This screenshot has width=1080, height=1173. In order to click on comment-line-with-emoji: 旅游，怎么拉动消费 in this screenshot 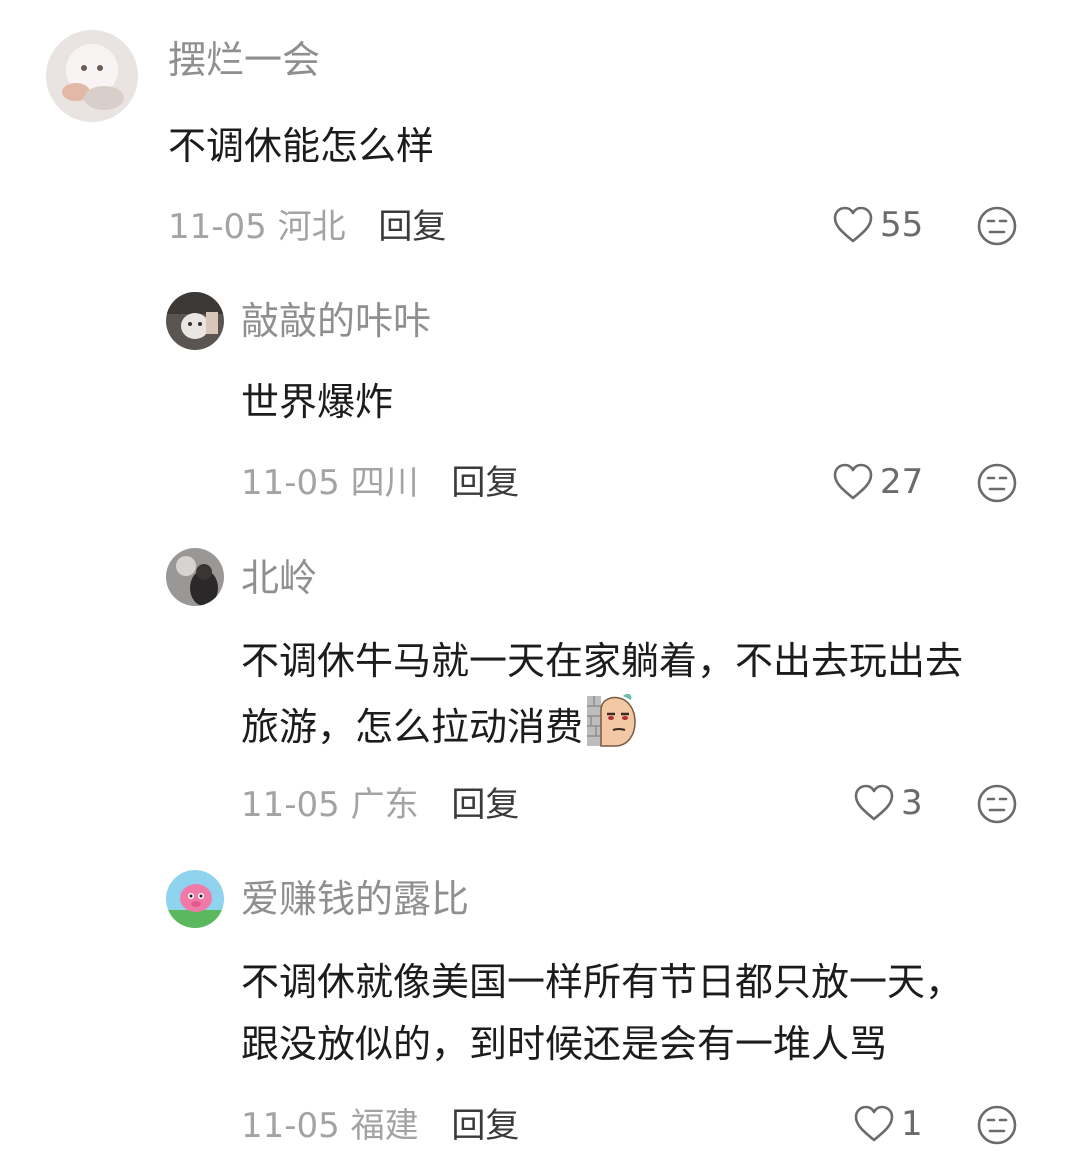, I will do `click(602, 725)`.